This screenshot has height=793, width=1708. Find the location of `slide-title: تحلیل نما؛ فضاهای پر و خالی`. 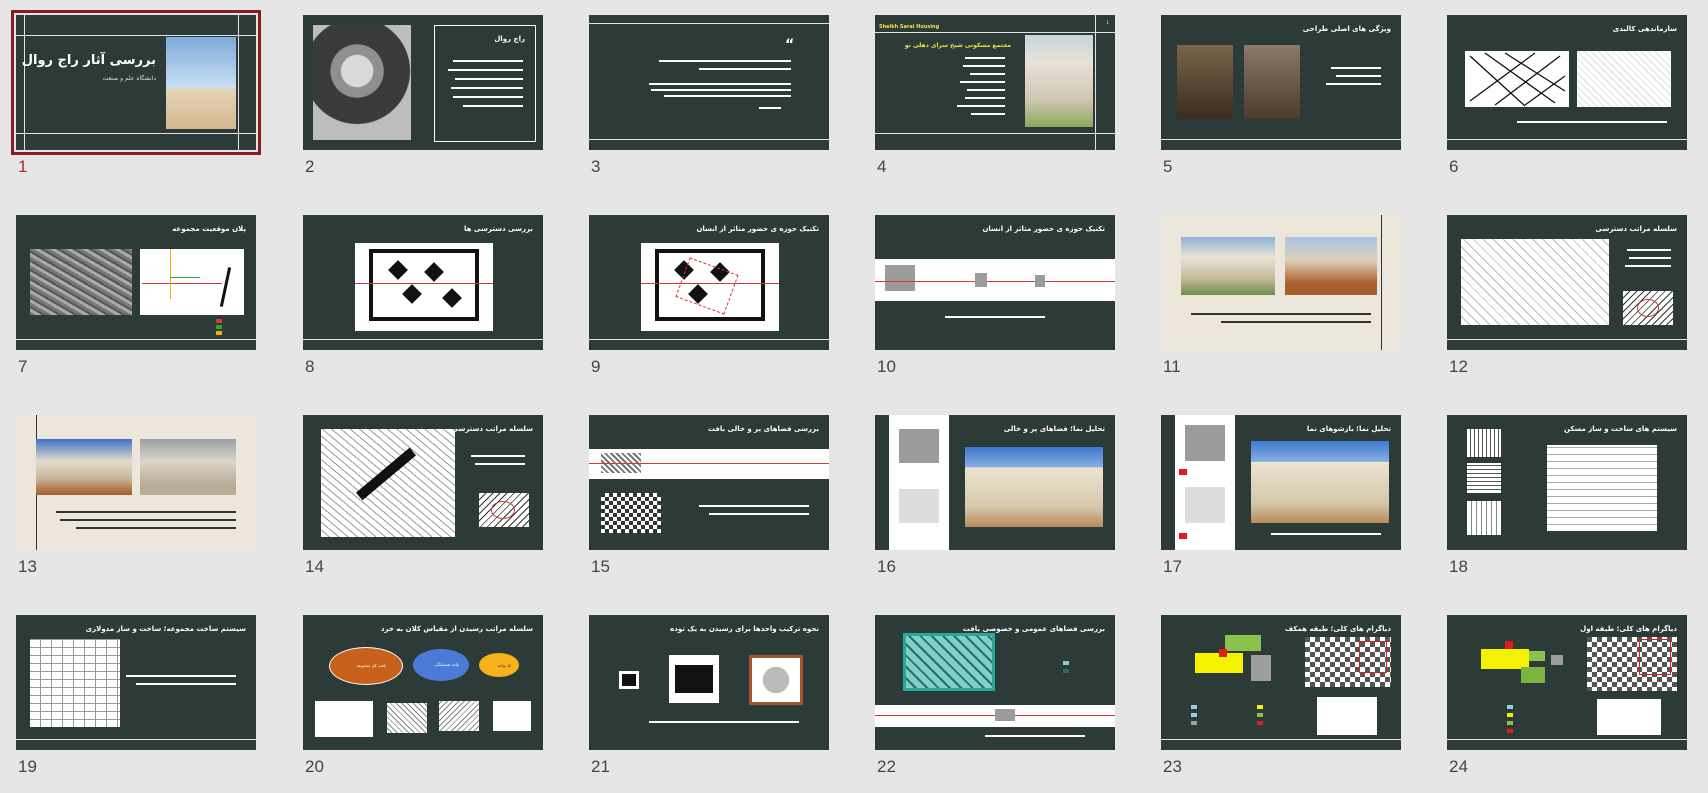

slide-title: تحلیل نما؛ فضاهای پر و خالی is located at coordinates (1054, 429).